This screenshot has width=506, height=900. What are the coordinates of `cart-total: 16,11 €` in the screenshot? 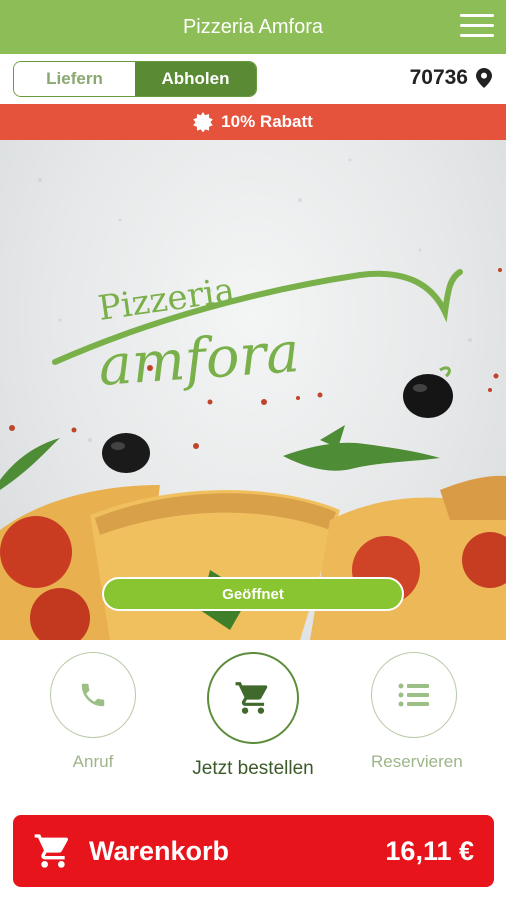 It's located at (429, 850).